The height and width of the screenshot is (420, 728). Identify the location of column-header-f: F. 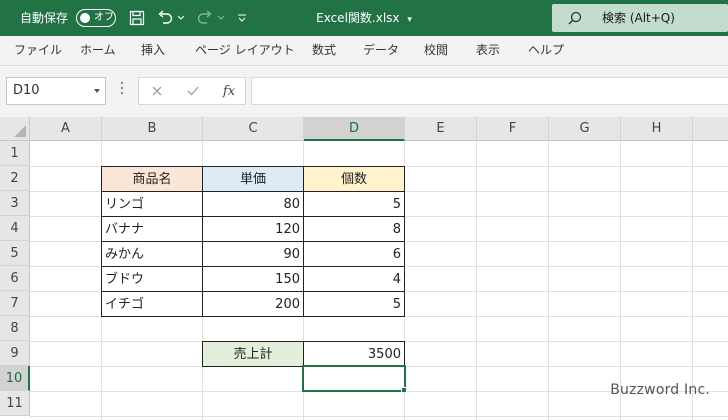
(513, 129).